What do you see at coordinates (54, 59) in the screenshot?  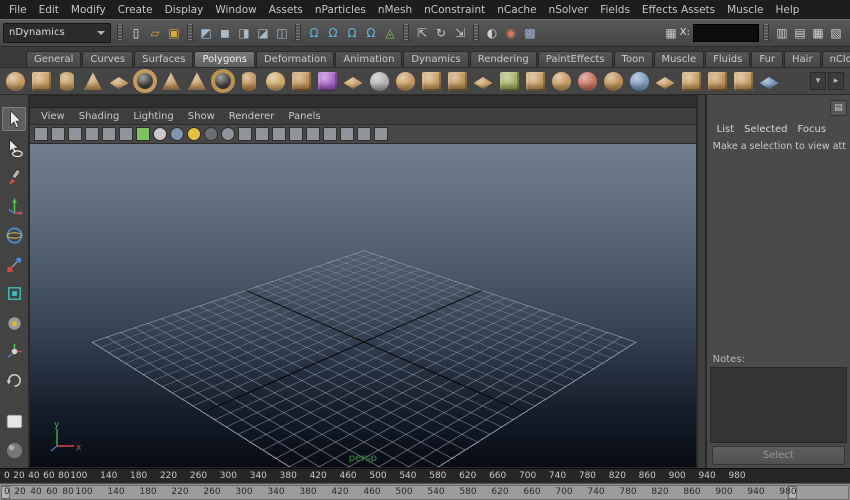 I see `shelf-tab-general: General` at bounding box center [54, 59].